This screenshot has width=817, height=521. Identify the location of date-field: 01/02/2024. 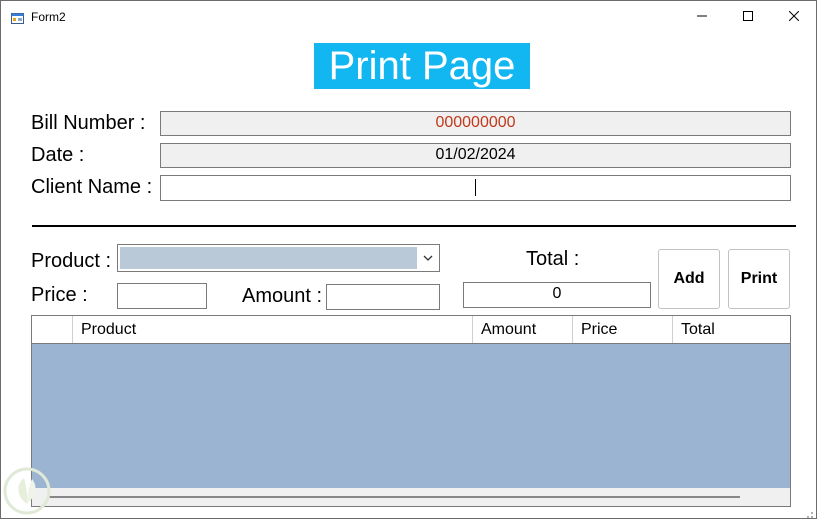
(475, 155).